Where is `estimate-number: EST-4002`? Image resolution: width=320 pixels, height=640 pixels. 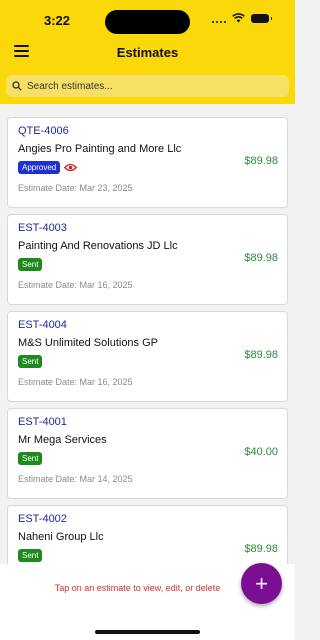 estimate-number: EST-4002 is located at coordinates (42, 519).